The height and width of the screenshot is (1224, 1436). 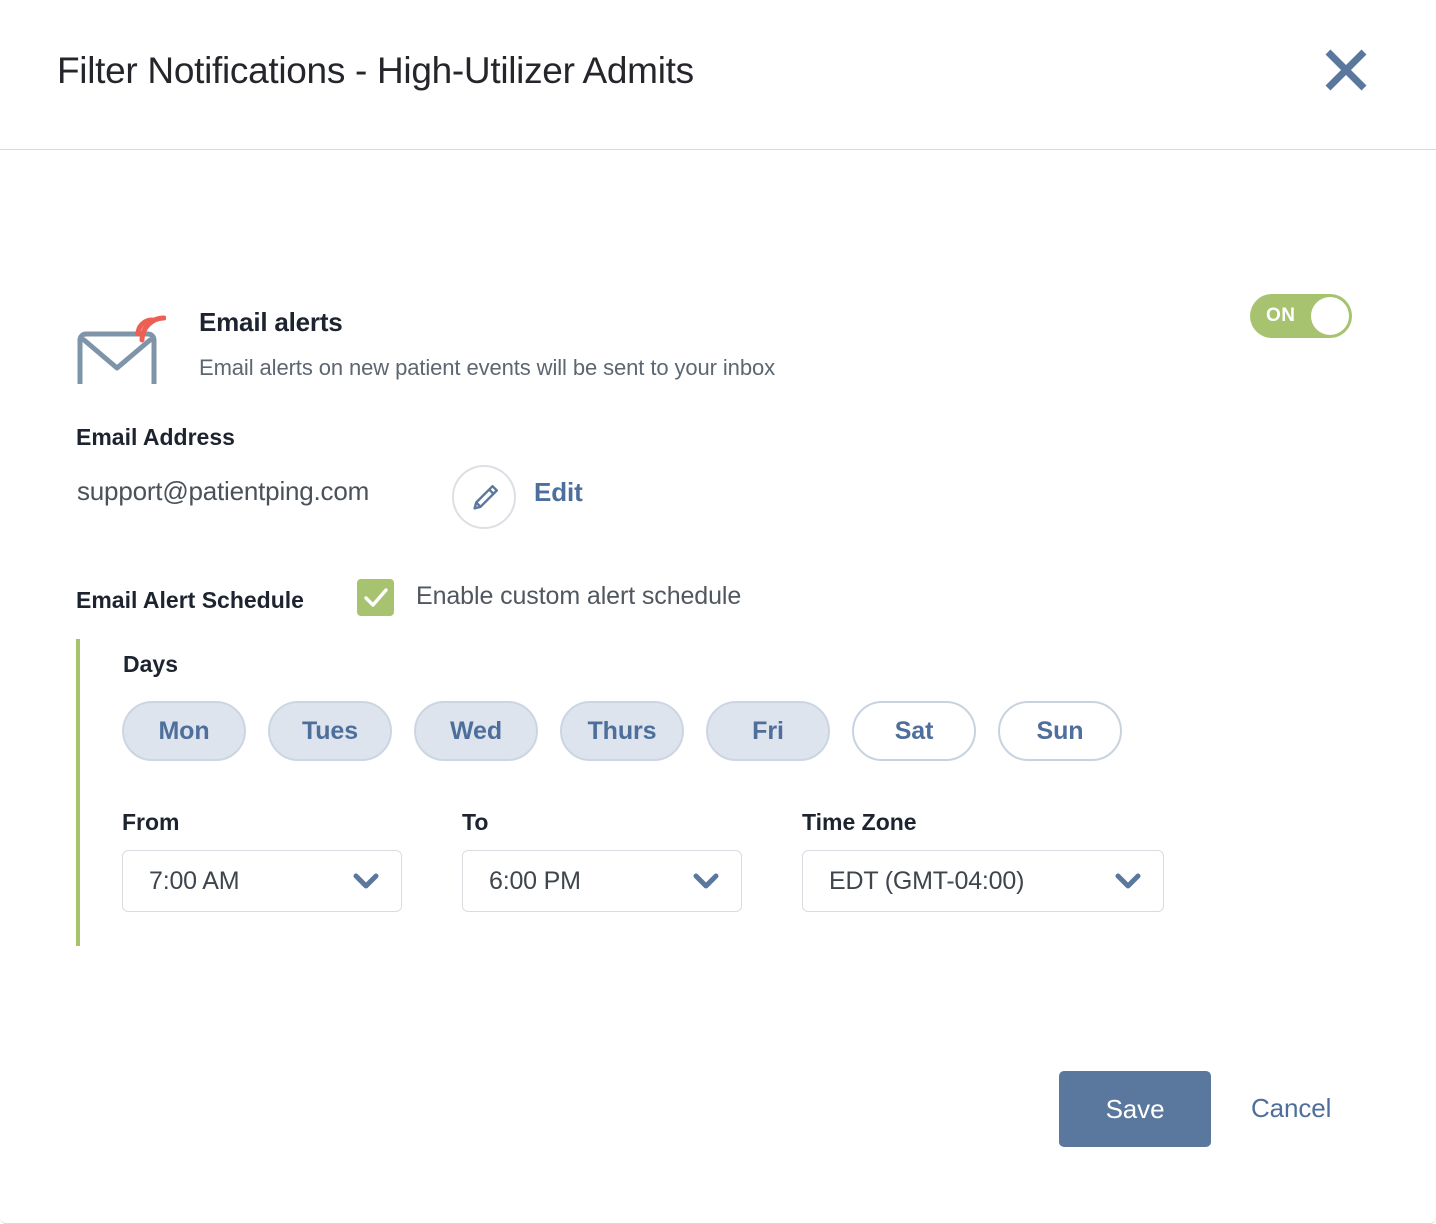 I want to click on email-alerts-title: Email alerts, so click(x=271, y=322).